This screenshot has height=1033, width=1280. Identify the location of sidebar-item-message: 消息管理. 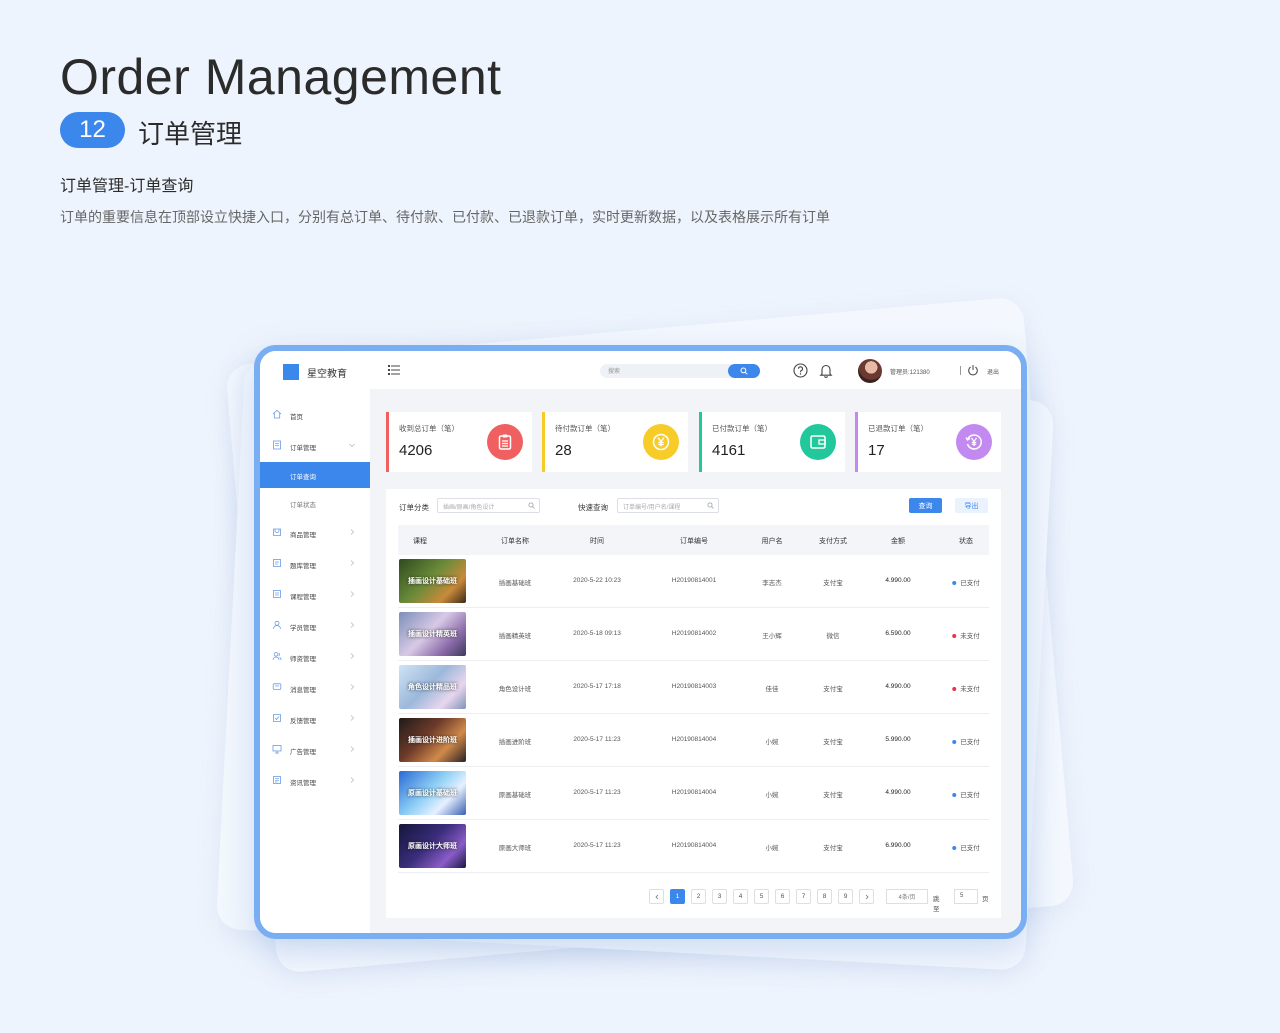
(315, 687).